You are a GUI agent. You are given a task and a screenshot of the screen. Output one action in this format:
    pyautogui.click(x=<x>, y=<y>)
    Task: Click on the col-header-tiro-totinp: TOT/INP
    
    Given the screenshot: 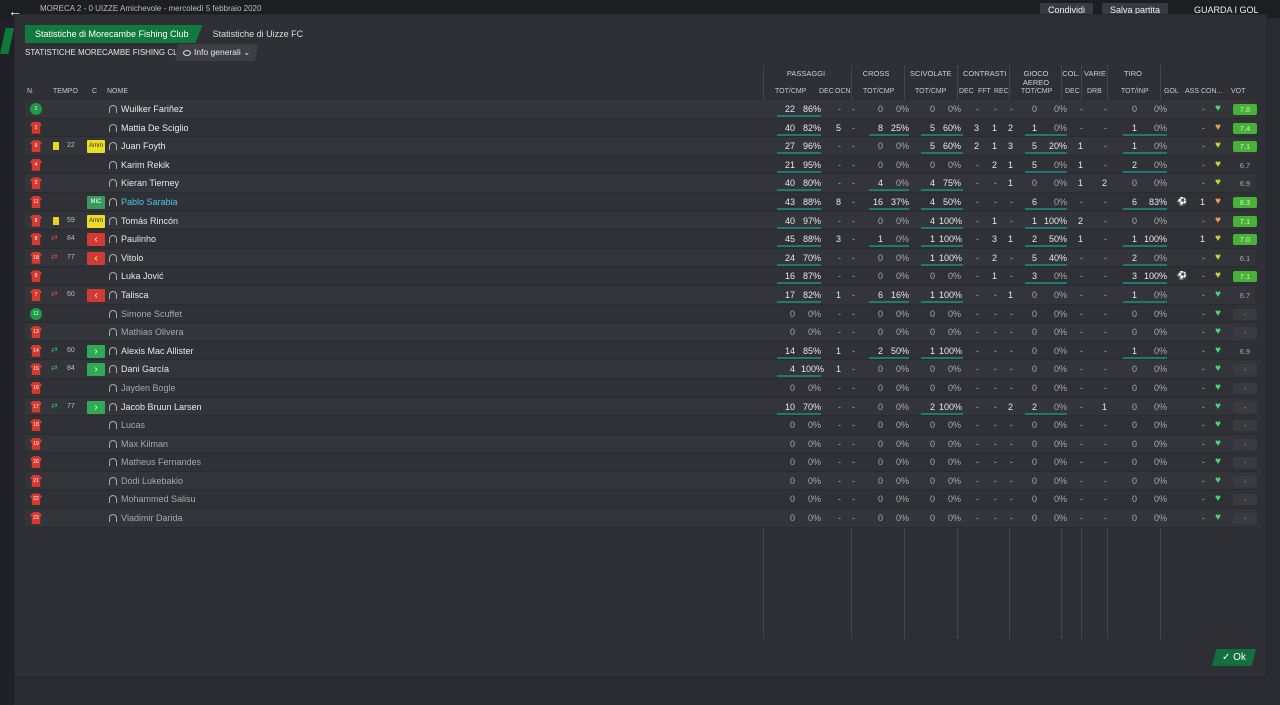 What is the action you would take?
    pyautogui.click(x=1134, y=91)
    